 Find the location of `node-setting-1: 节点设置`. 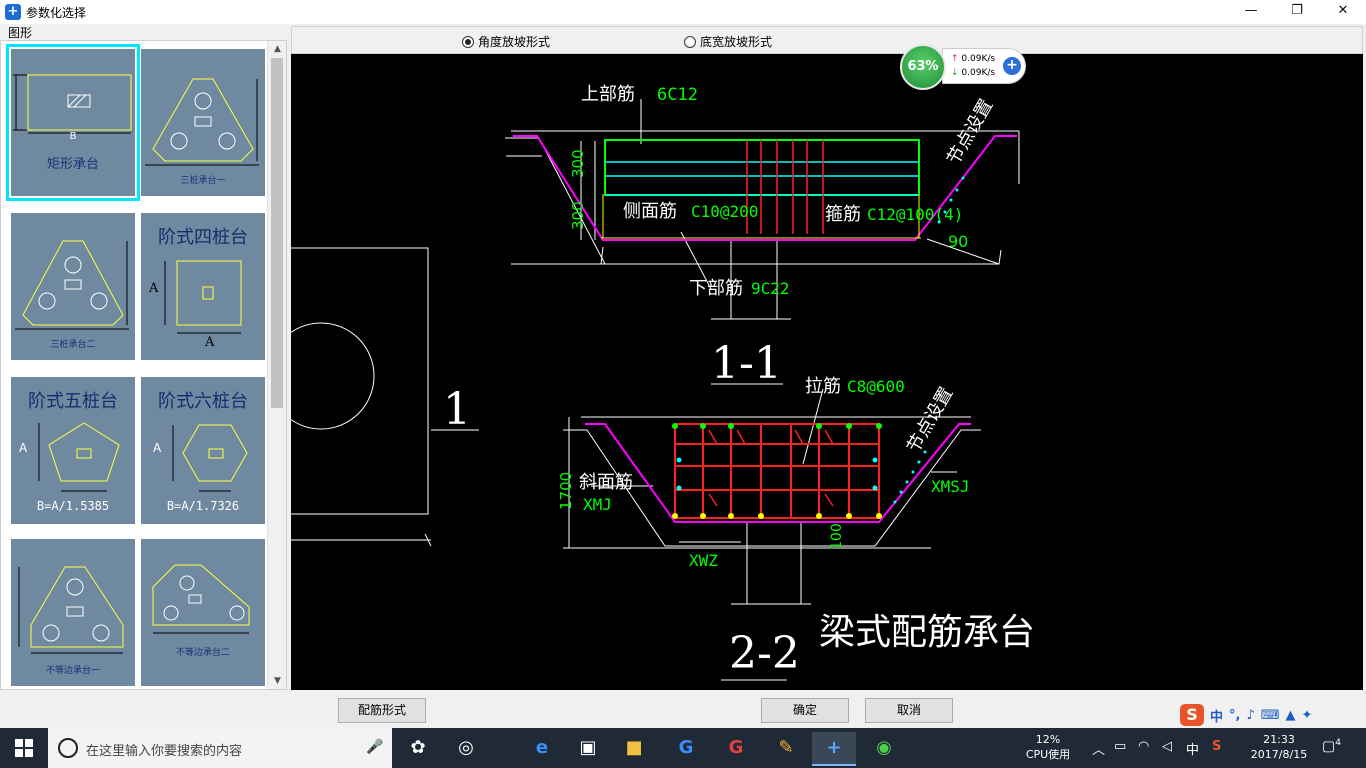

node-setting-1: 节点设置 is located at coordinates (970, 132).